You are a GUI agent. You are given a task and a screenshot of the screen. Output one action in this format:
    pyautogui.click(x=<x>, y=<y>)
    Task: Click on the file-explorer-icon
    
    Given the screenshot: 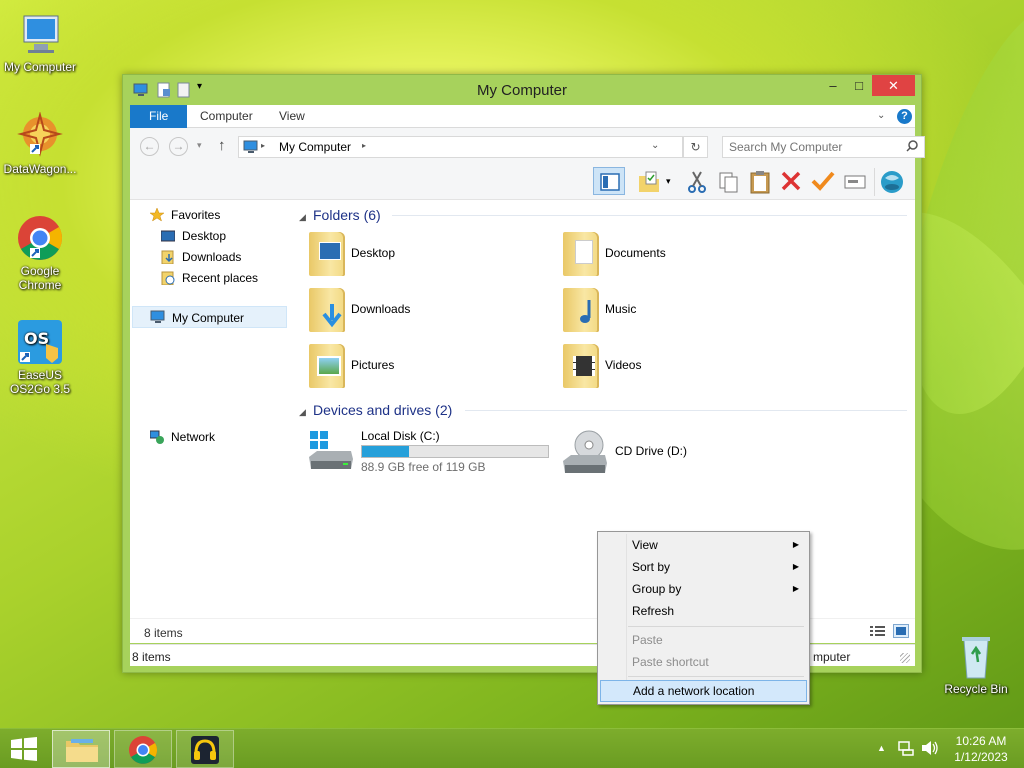 What is the action you would take?
    pyautogui.click(x=82, y=751)
    